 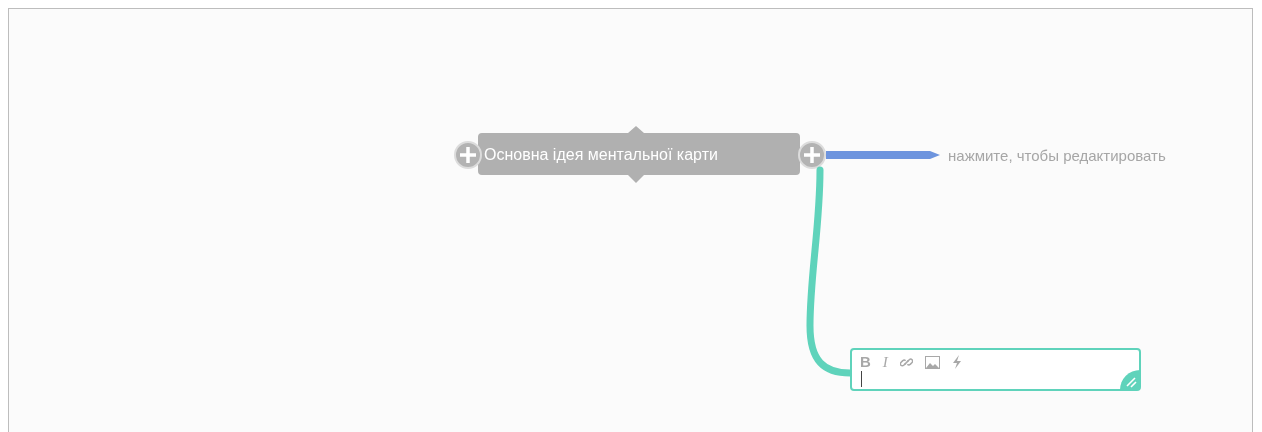 I want to click on resize-handle, so click(x=1130, y=380).